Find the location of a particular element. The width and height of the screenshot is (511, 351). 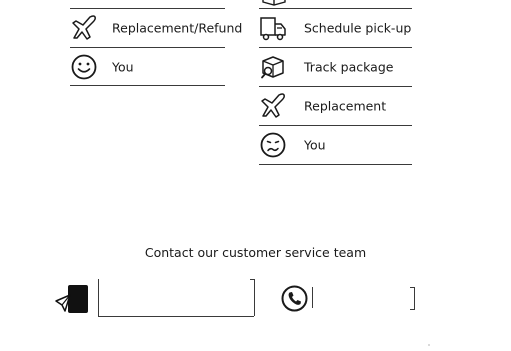

package-search-icon is located at coordinates (273, 67).